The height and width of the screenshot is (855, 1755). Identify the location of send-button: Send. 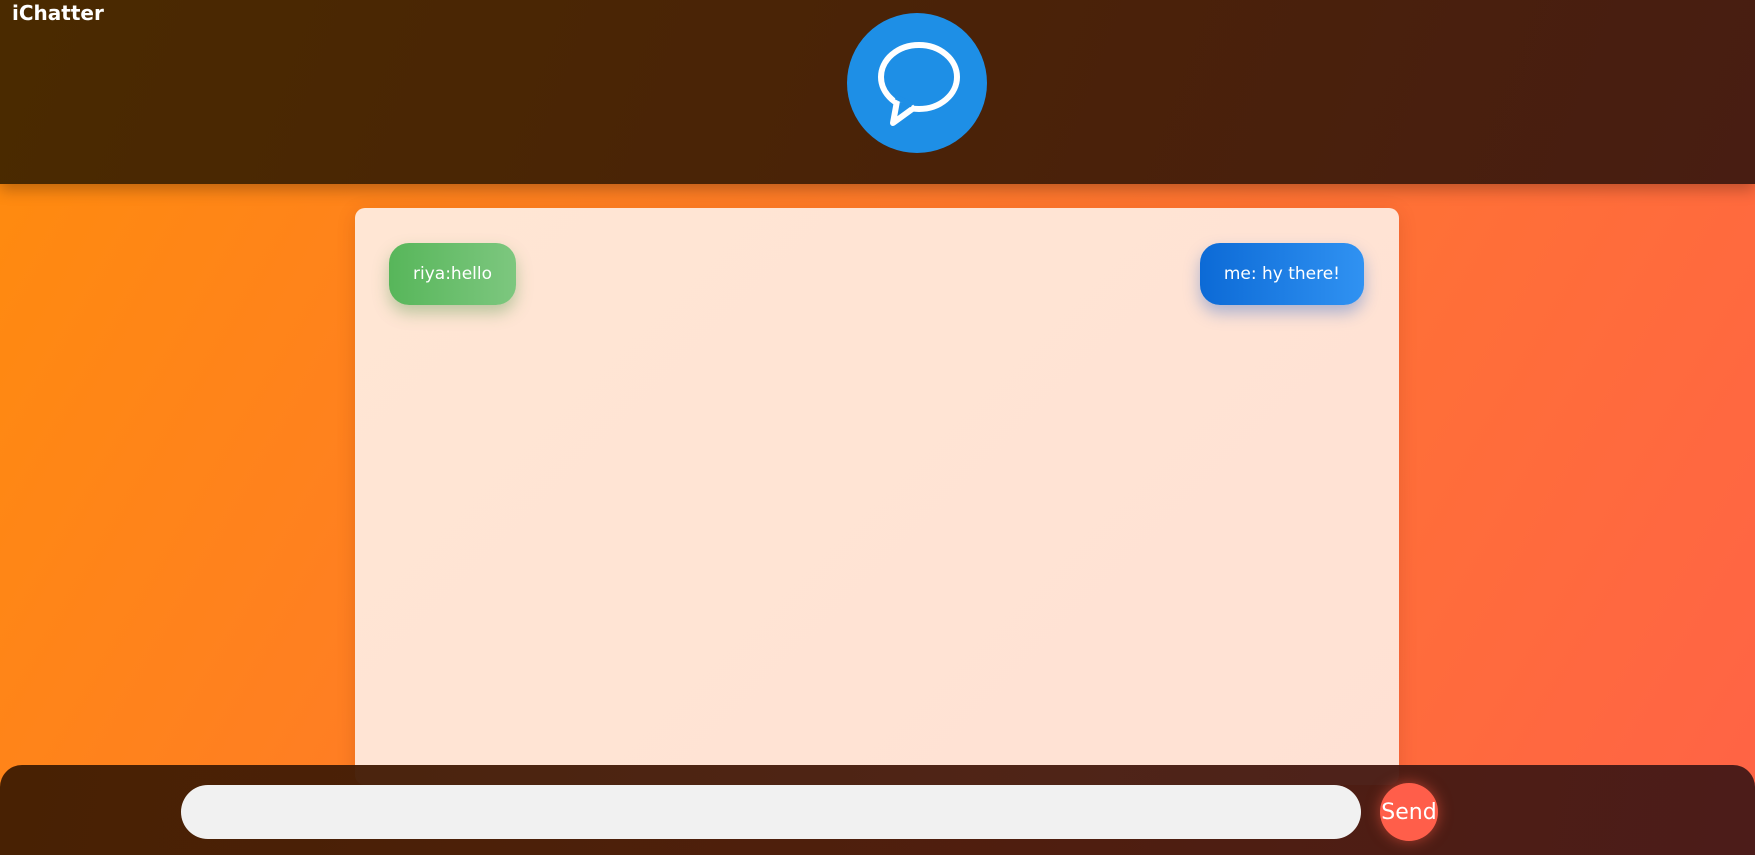
(1409, 812).